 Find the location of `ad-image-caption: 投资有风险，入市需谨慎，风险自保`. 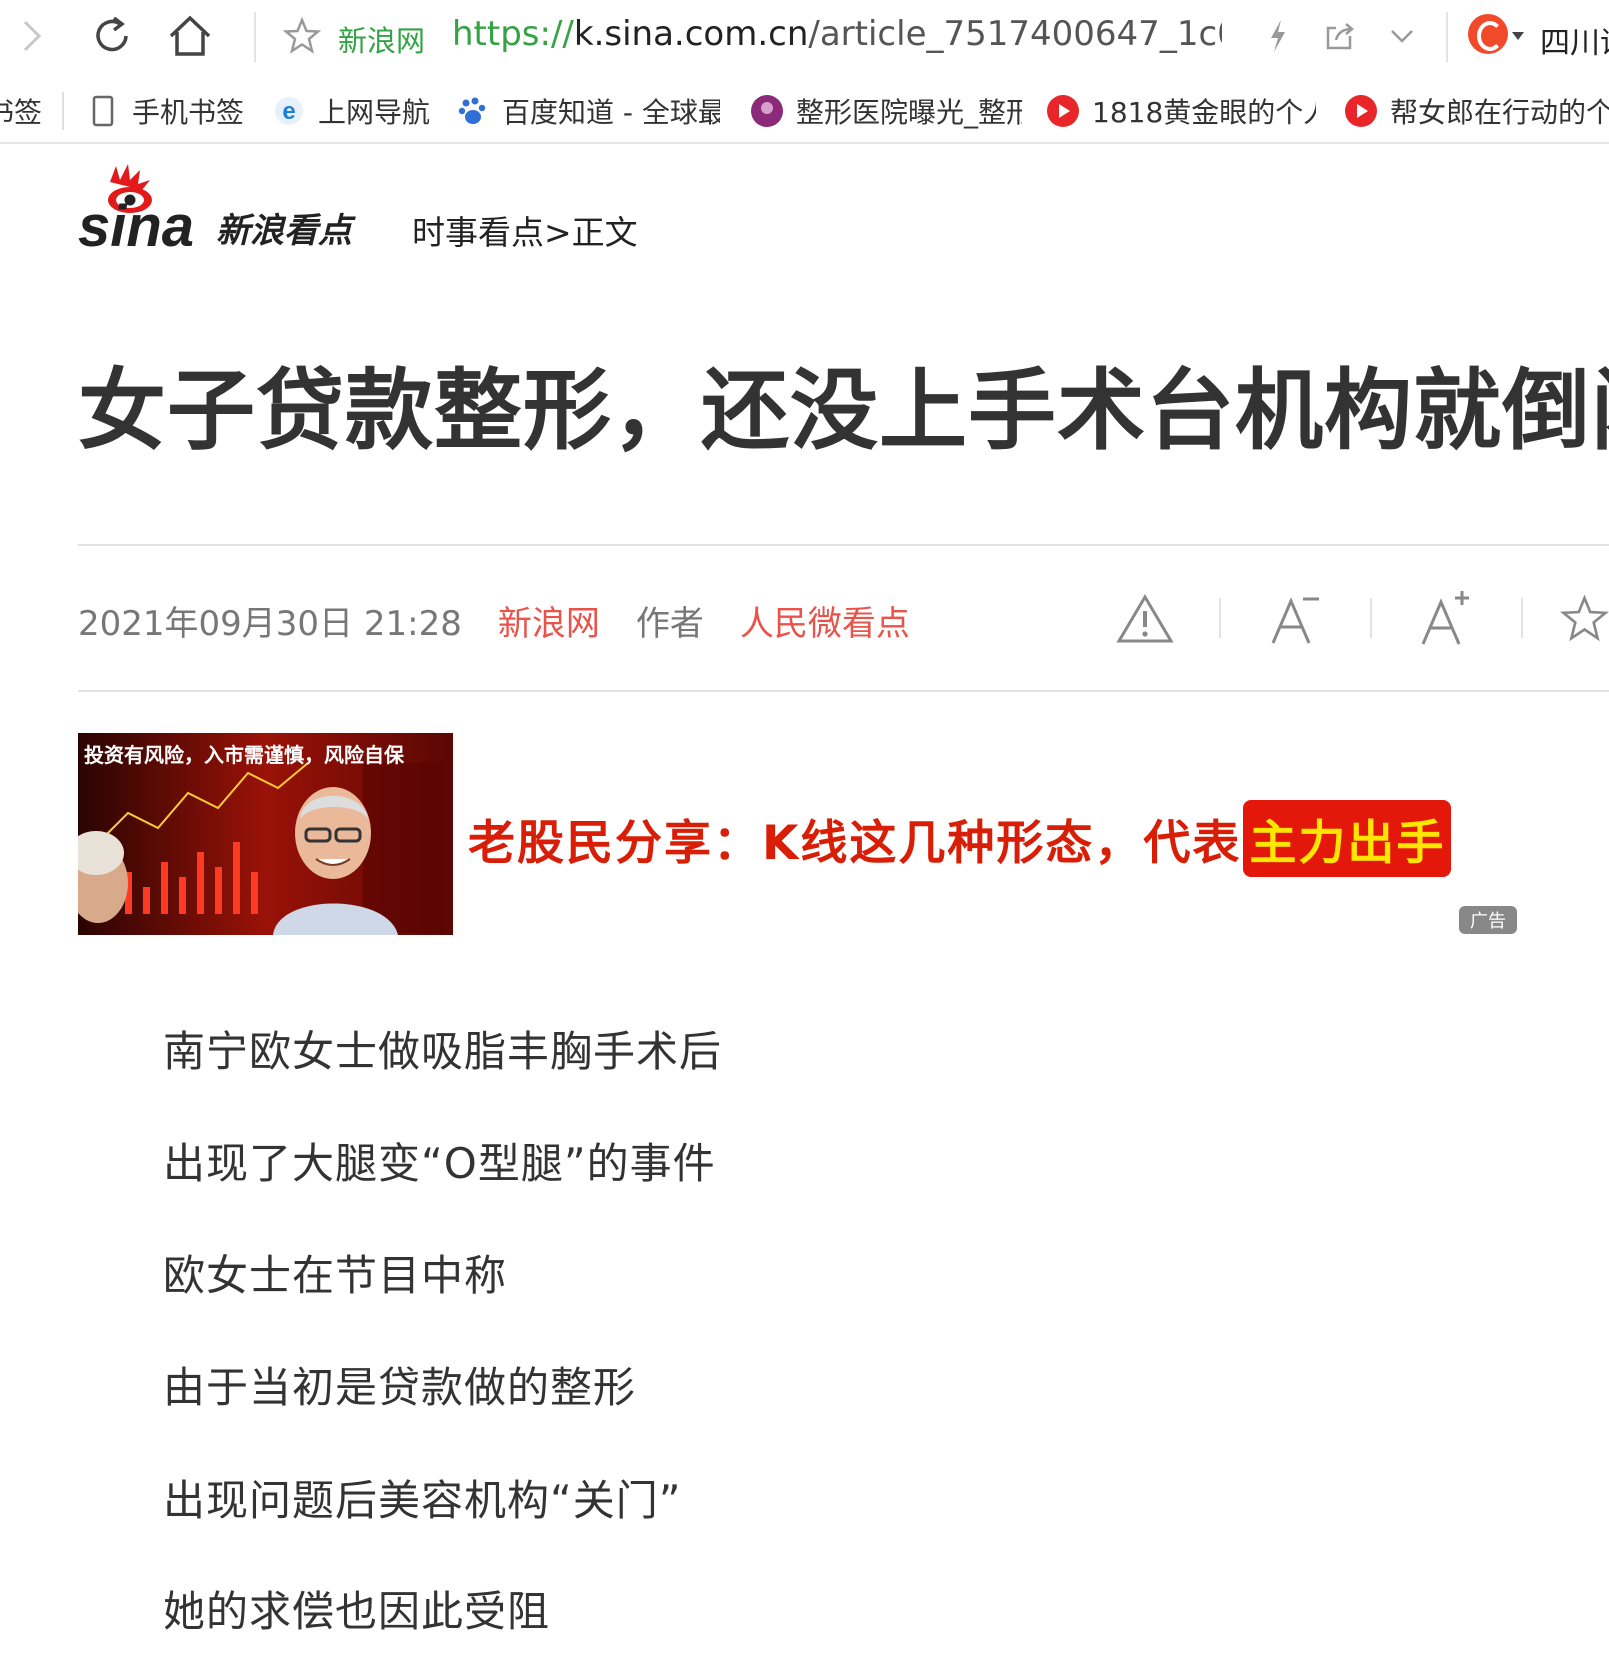

ad-image-caption: 投资有风险，入市需谨慎，风险自保 is located at coordinates (244, 755).